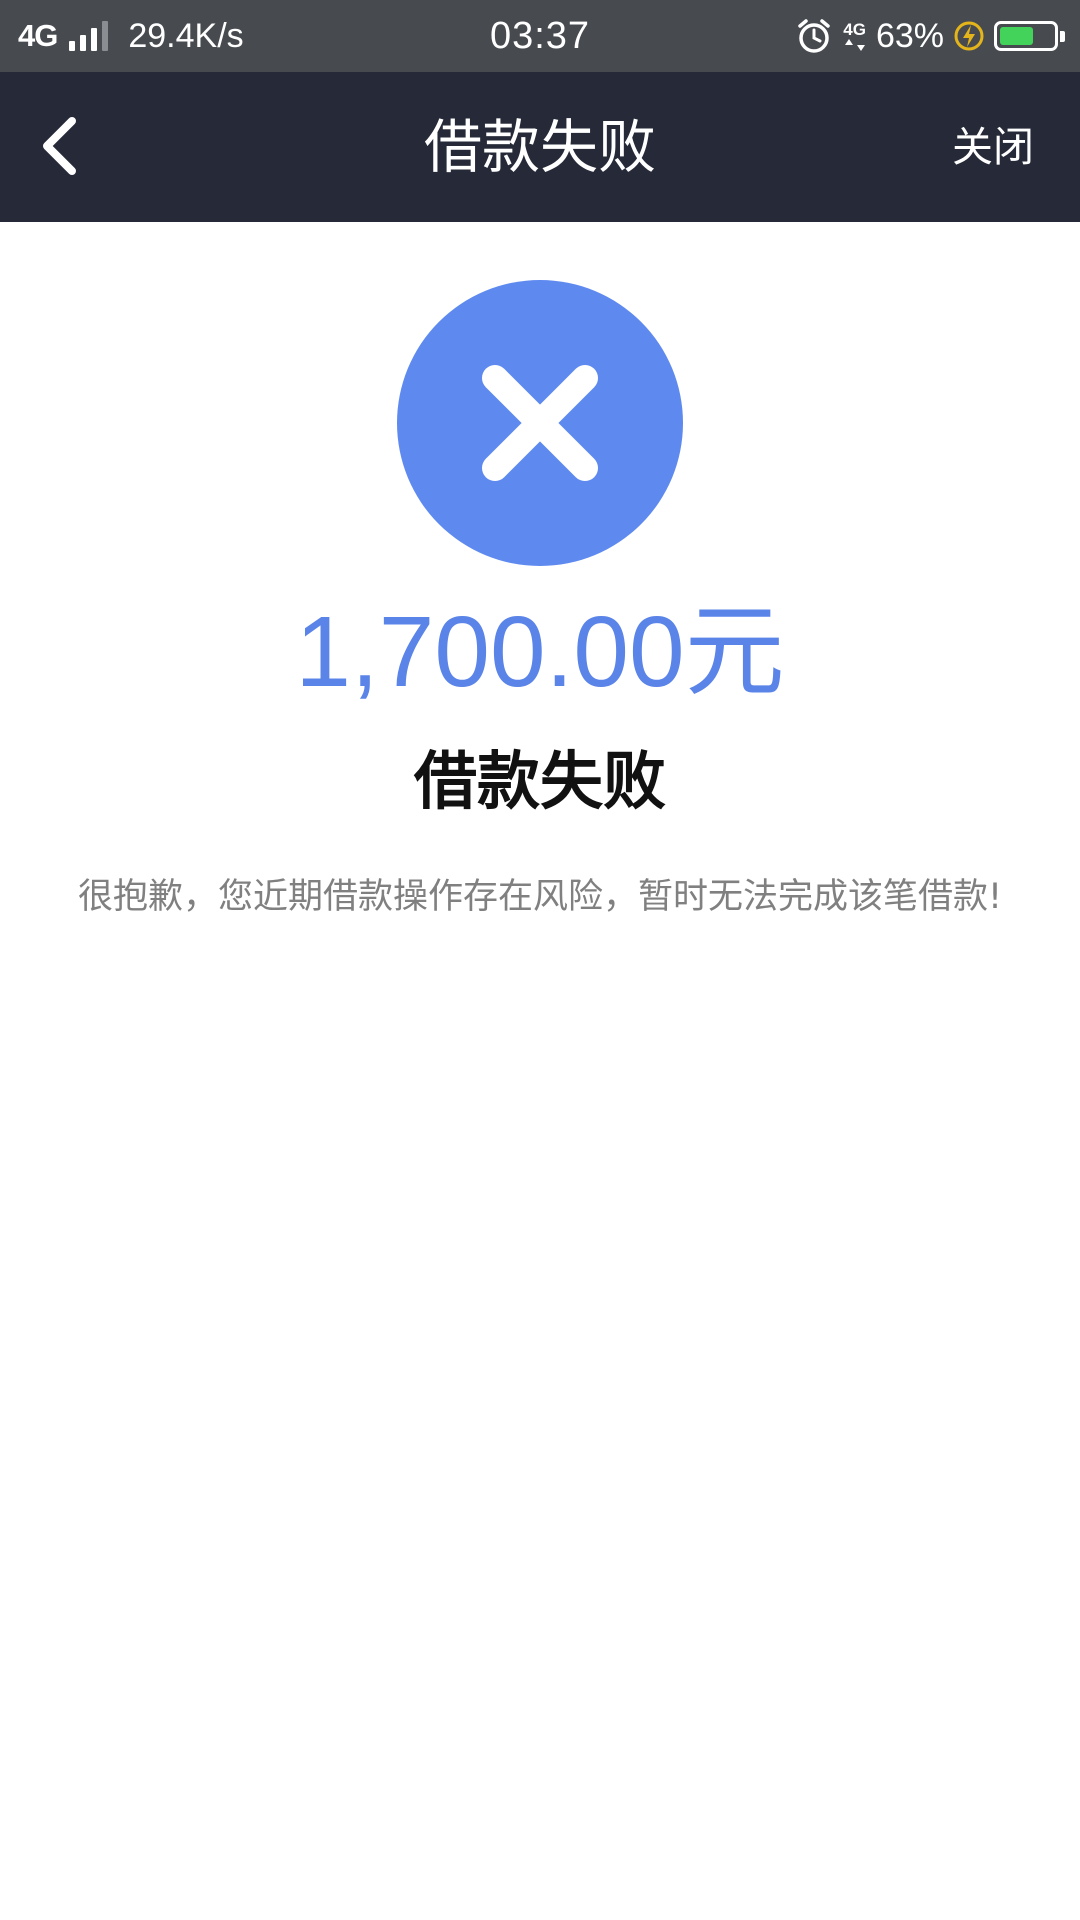 The height and width of the screenshot is (1920, 1080). I want to click on page-title: 借款失败, so click(539, 147).